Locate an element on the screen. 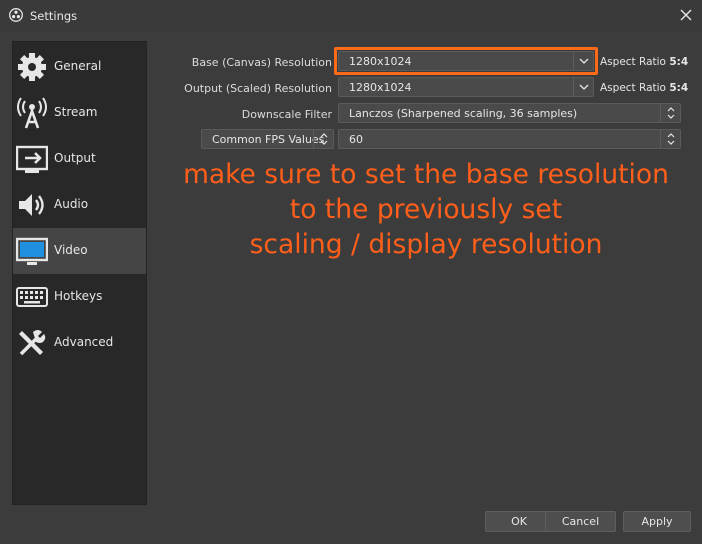  sidebar-item-advanced: Advanced is located at coordinates (79, 343).